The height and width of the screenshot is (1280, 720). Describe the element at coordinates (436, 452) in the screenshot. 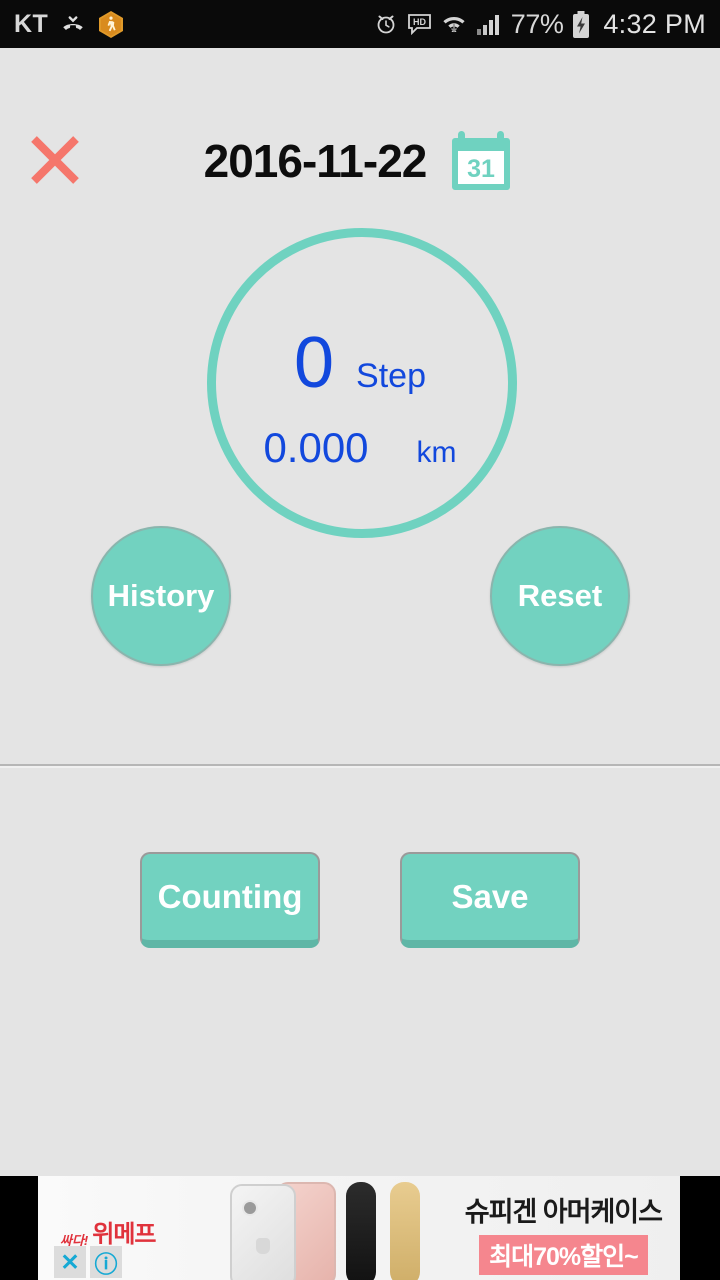

I see `distance-unit: km` at that location.